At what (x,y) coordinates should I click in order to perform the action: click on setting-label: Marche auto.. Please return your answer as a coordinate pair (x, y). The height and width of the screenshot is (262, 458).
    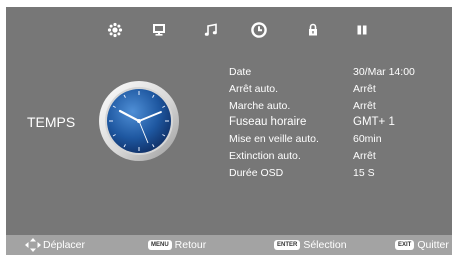
    Looking at the image, I should click on (260, 105).